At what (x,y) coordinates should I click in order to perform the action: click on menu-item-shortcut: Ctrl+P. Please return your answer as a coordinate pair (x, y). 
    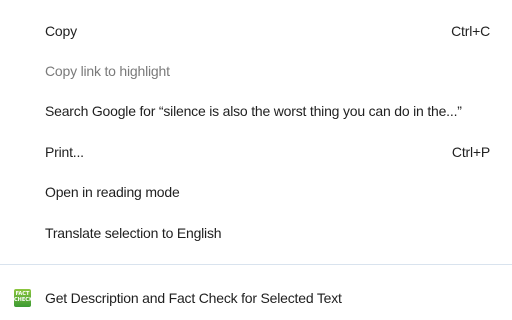
    Looking at the image, I should click on (470, 152).